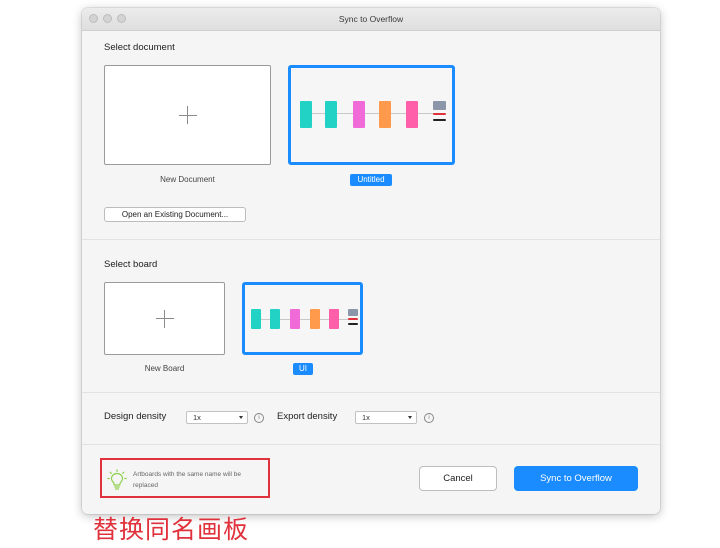 The width and height of the screenshot is (720, 548). I want to click on board-thumbnail, so click(305, 320).